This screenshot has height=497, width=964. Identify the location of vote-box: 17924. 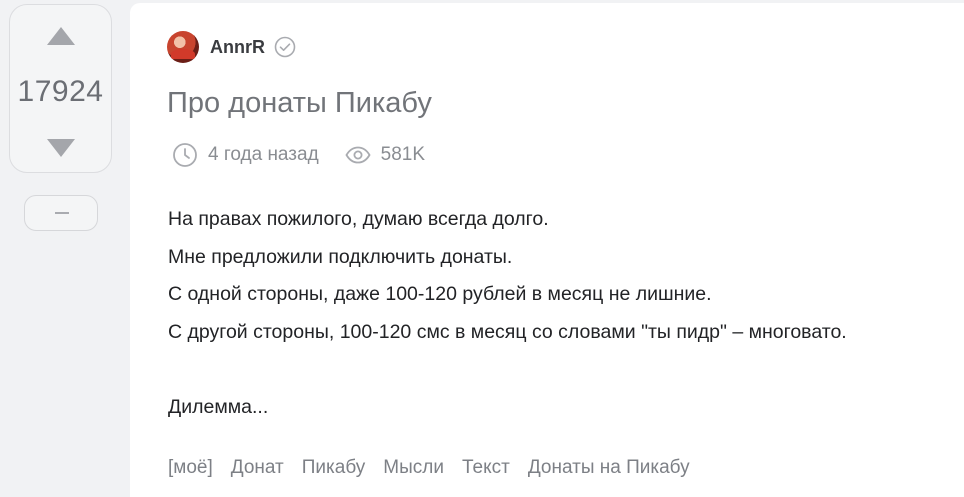
(60, 88).